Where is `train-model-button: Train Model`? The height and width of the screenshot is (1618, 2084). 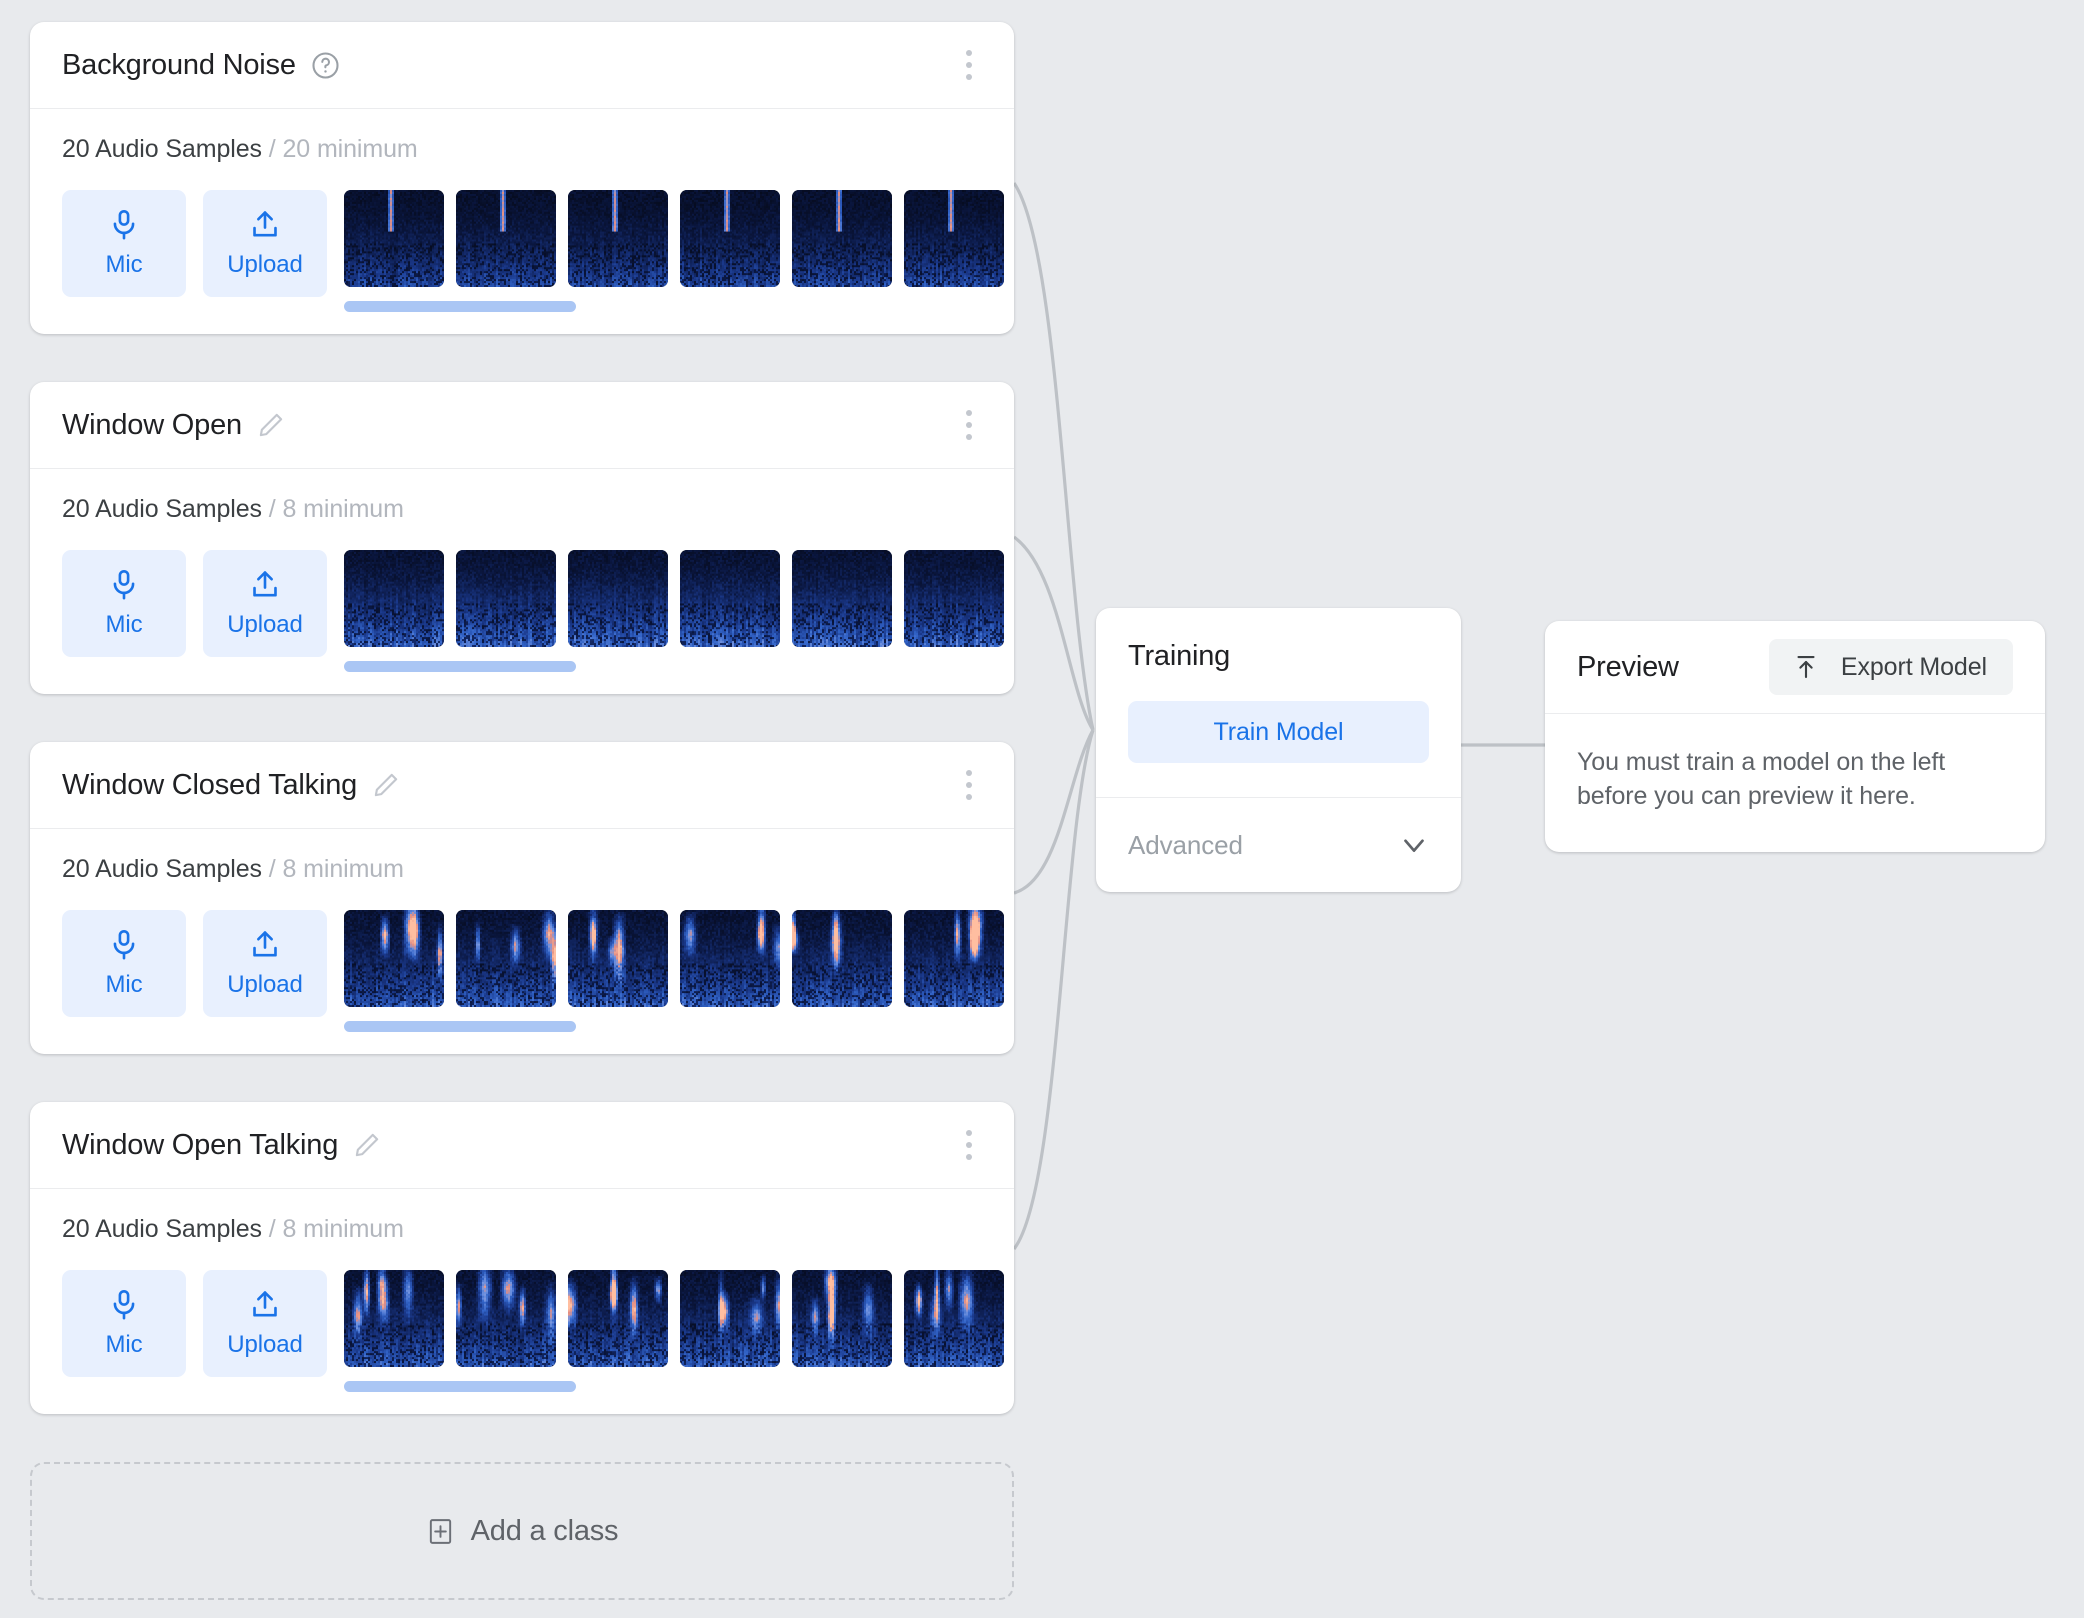 train-model-button: Train Model is located at coordinates (1278, 732).